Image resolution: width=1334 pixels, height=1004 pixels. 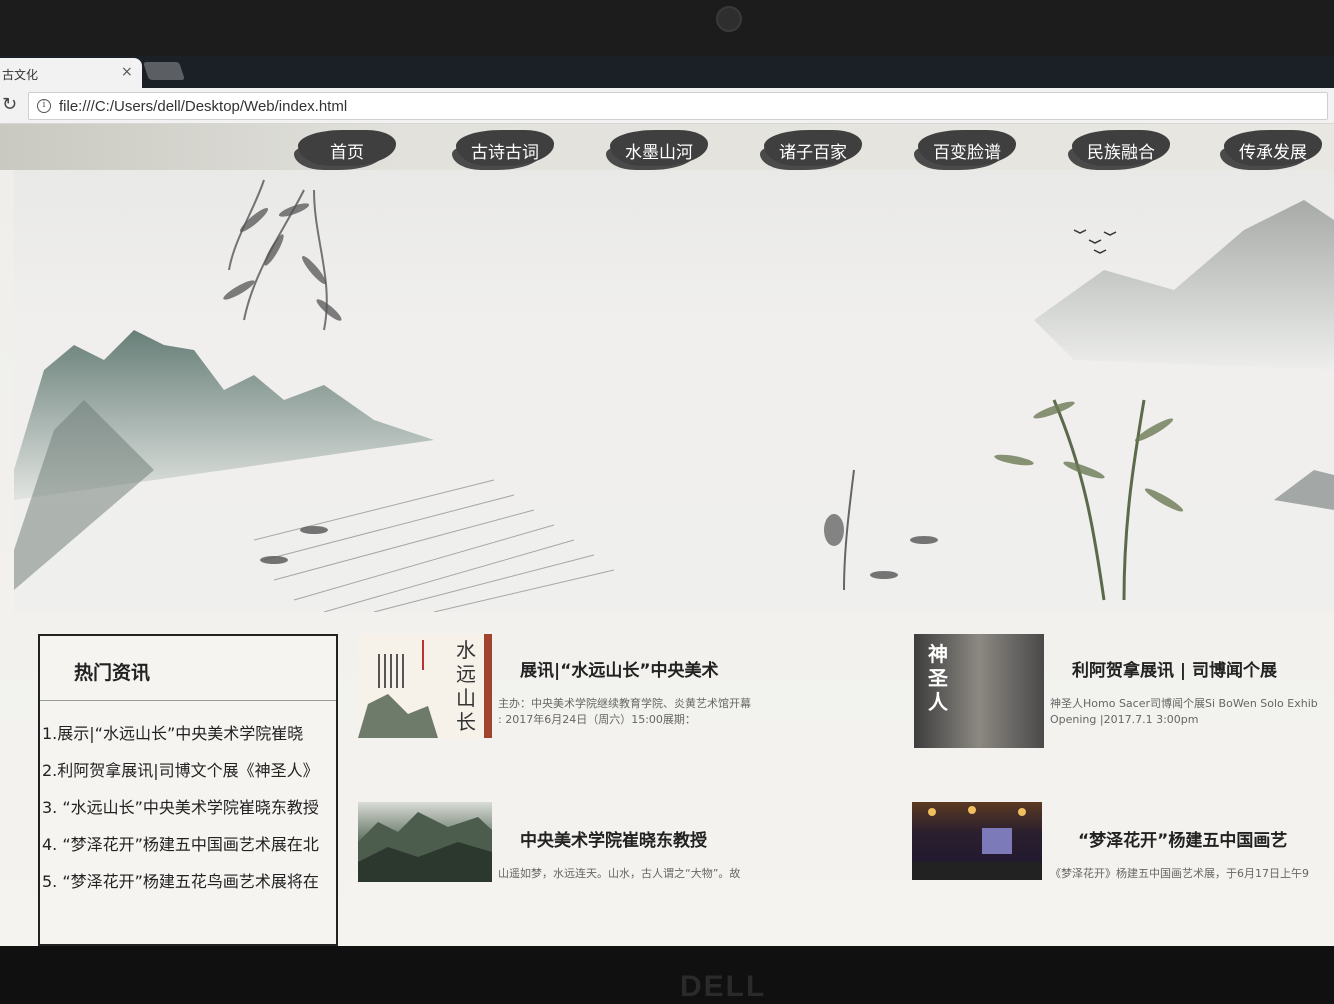 I want to click on news-desc: 《梦泽花开》杨建五中国画艺术展，于6月17日上午9, so click(x=1179, y=873).